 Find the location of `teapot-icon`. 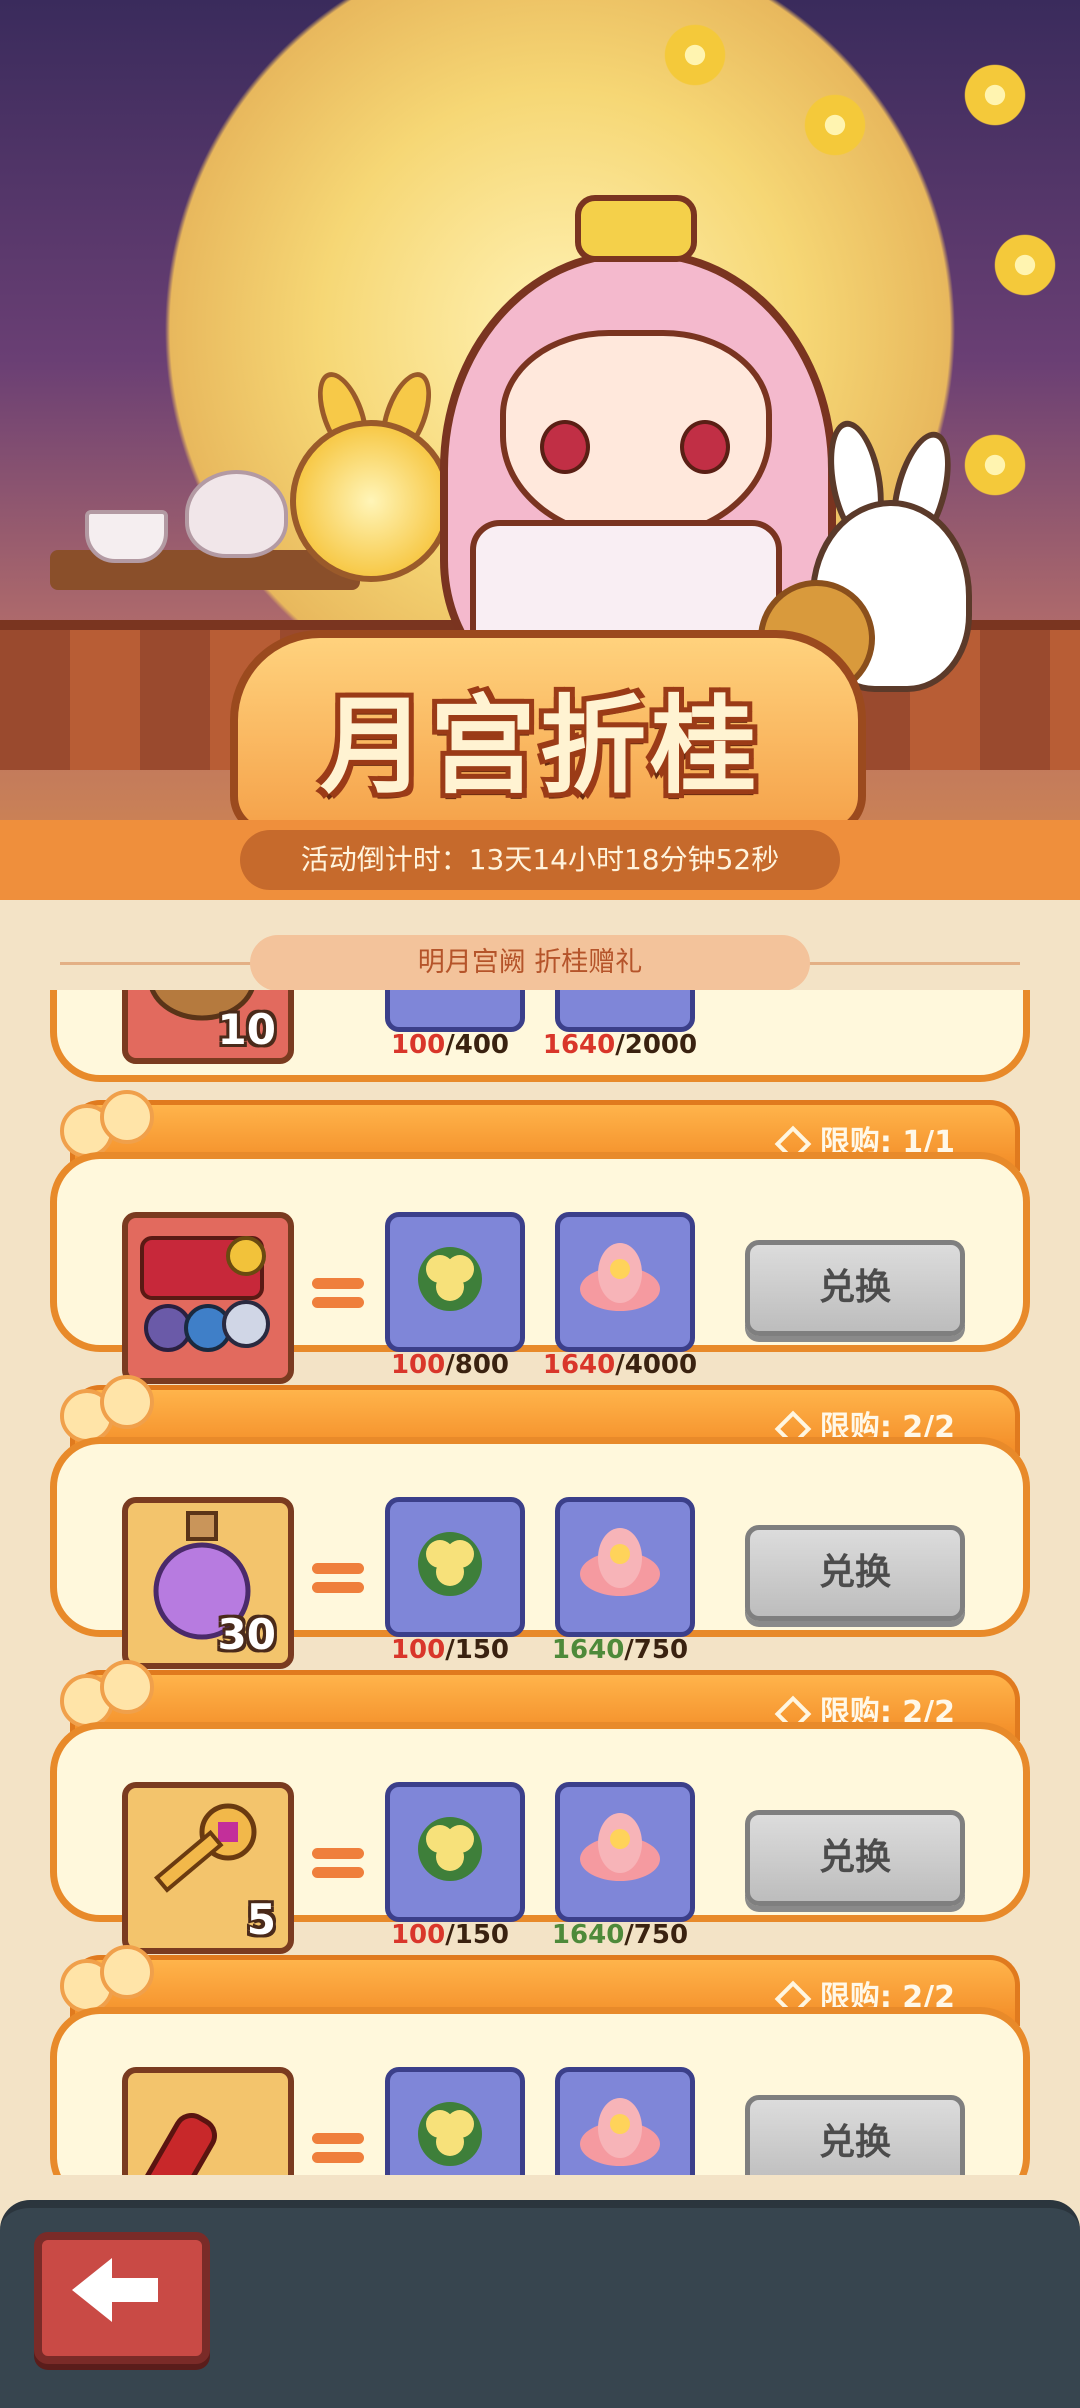

teapot-icon is located at coordinates (236, 514).